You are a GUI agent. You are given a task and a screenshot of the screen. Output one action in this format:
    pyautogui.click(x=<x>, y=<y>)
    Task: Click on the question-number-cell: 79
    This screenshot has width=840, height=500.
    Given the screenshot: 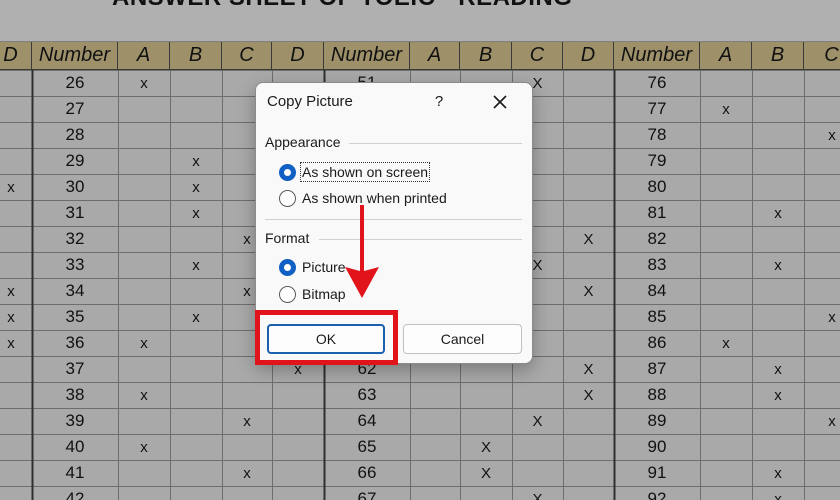 What is the action you would take?
    pyautogui.click(x=657, y=161)
    